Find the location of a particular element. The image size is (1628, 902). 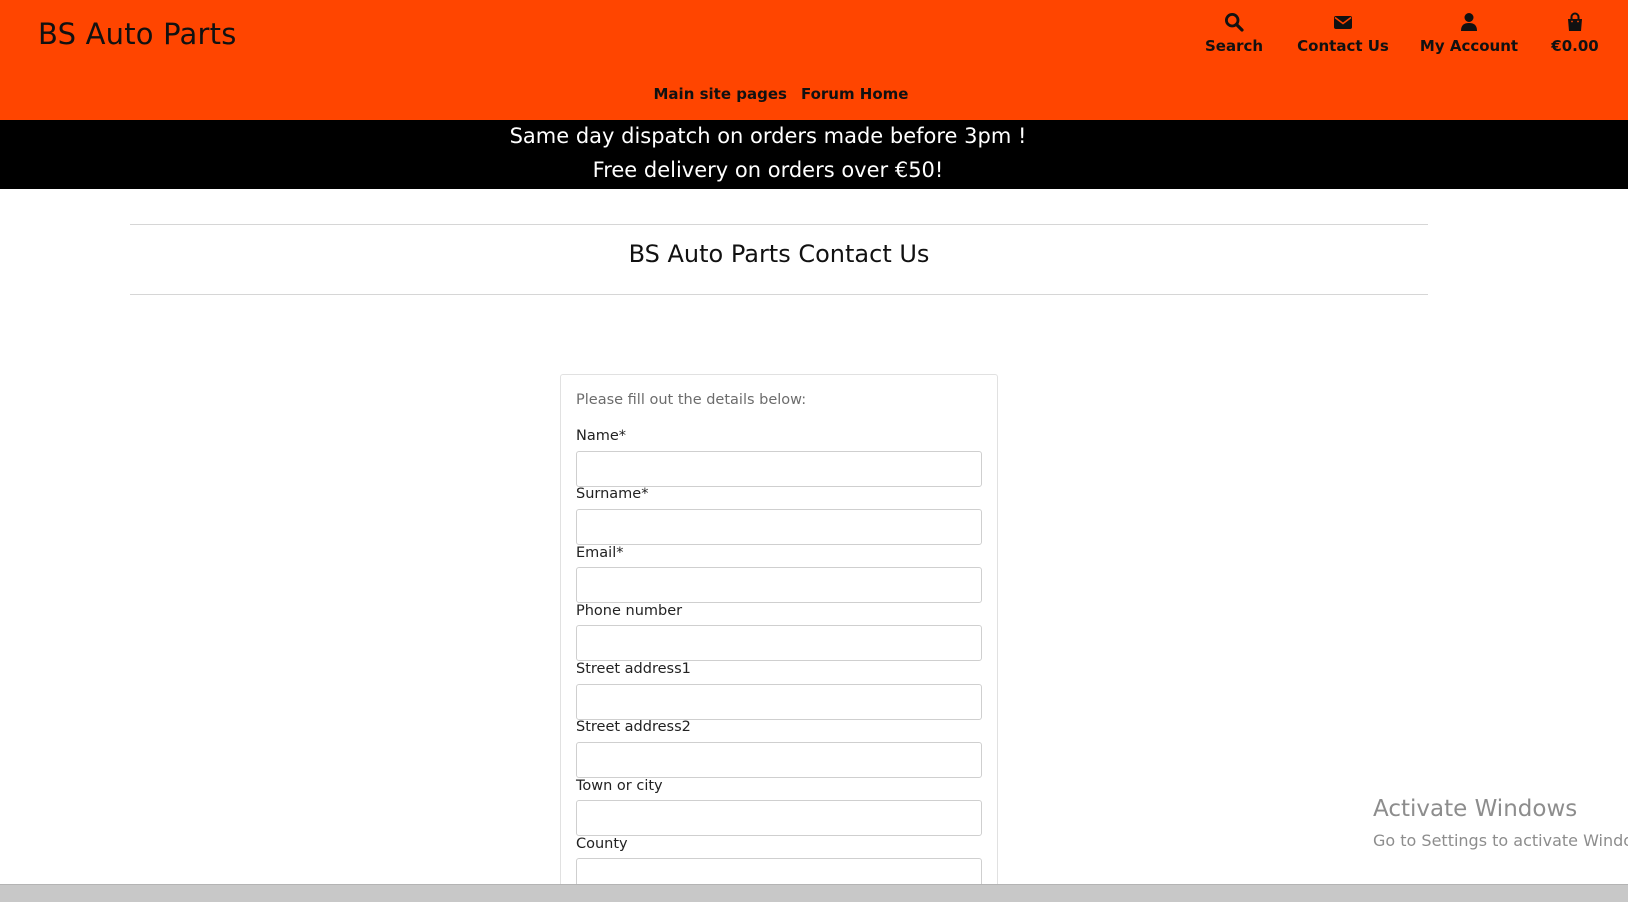

windows-activation-title: Activate Windows is located at coordinates (1475, 809).